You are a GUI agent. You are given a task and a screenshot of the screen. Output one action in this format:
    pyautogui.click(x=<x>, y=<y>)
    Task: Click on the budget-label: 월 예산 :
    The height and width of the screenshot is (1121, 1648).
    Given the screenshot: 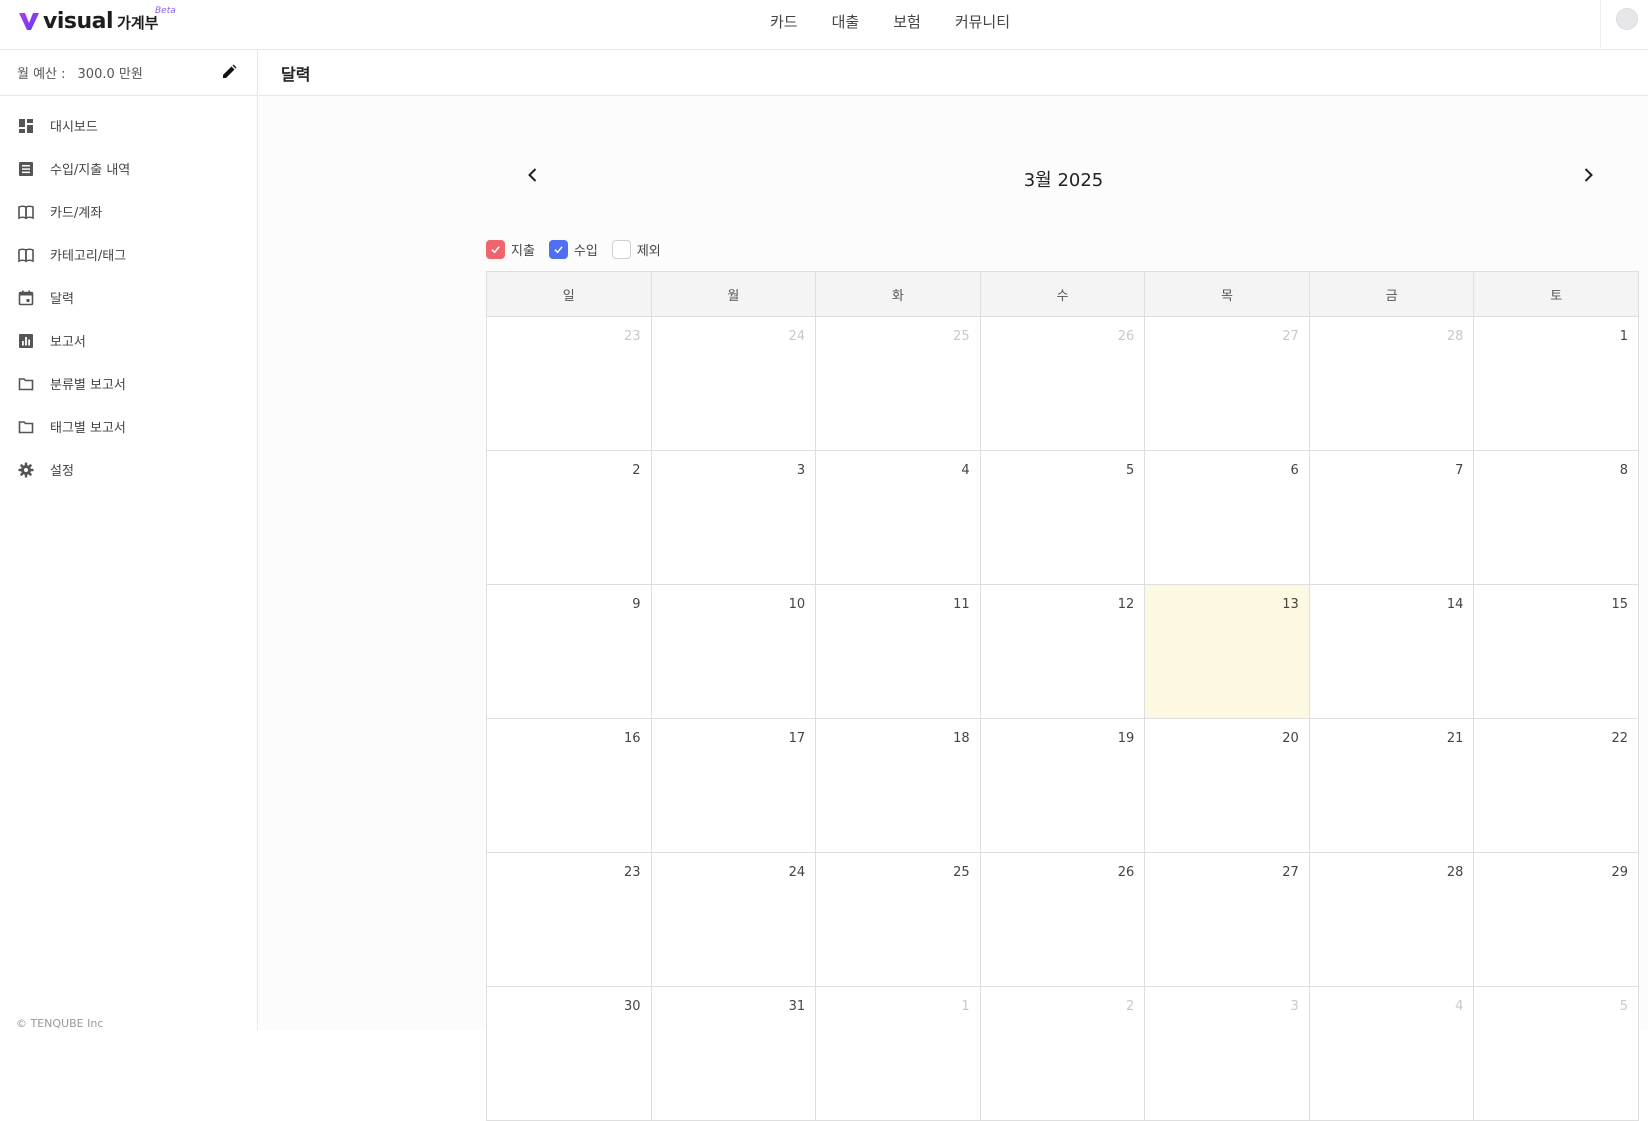 What is the action you would take?
    pyautogui.click(x=41, y=74)
    